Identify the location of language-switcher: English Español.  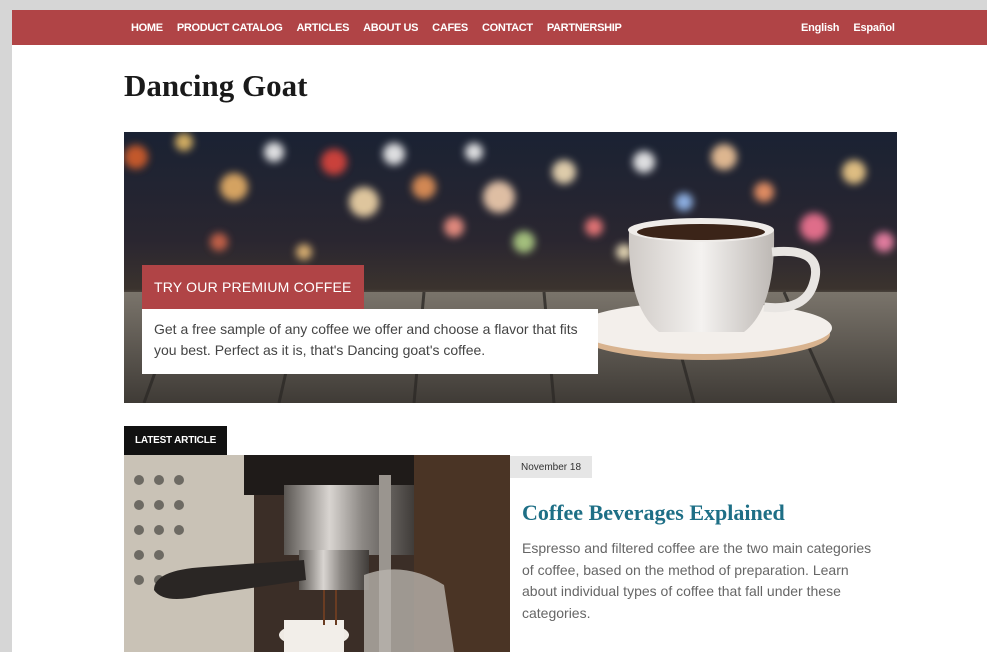
(855, 27).